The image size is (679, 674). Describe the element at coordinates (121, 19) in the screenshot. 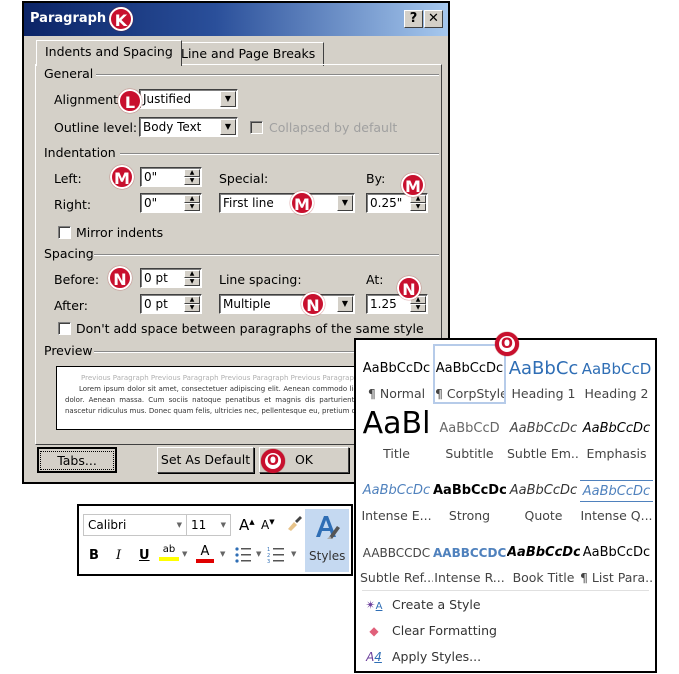

I see `callout-k: K` at that location.